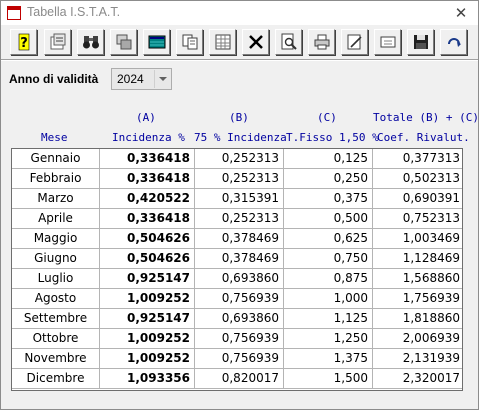 The width and height of the screenshot is (479, 410). What do you see at coordinates (148, 137) in the screenshot?
I see `col-a-header-bottom: Incidenza %` at bounding box center [148, 137].